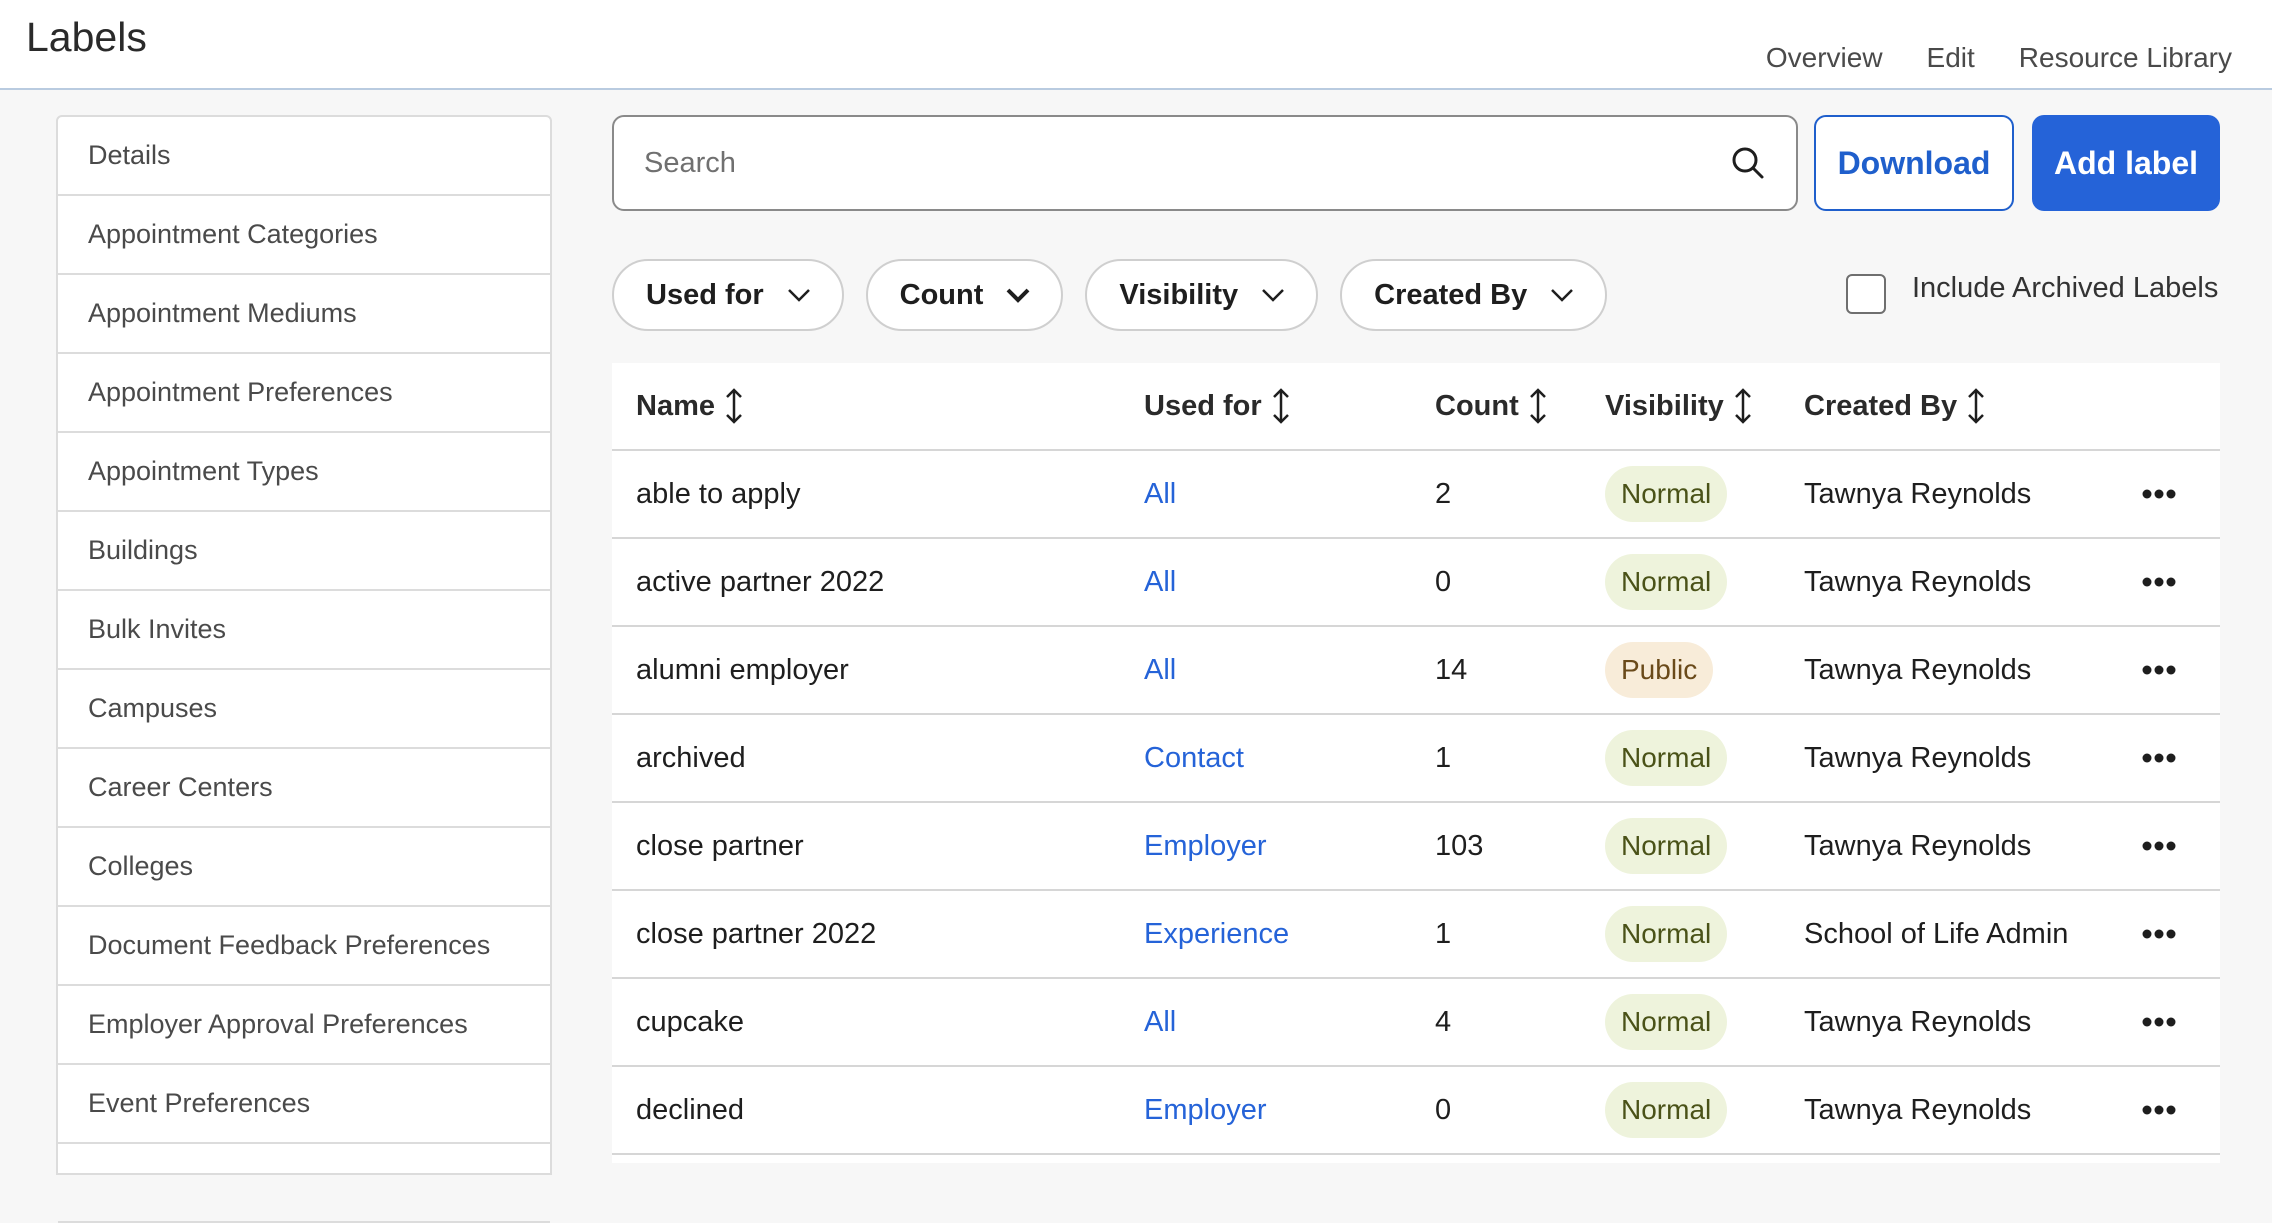  What do you see at coordinates (1216, 934) in the screenshot?
I see `cell-used-for-link: Experience` at bounding box center [1216, 934].